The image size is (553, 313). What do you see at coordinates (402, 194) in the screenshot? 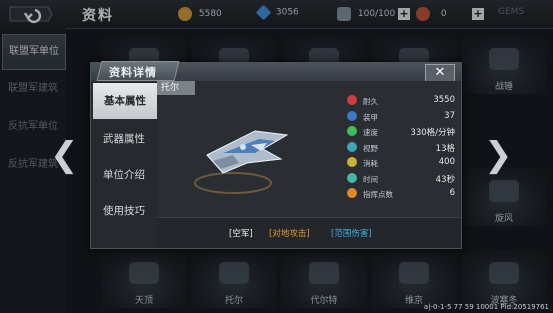
I see `stat-row: 指挥点数 6` at bounding box center [402, 194].